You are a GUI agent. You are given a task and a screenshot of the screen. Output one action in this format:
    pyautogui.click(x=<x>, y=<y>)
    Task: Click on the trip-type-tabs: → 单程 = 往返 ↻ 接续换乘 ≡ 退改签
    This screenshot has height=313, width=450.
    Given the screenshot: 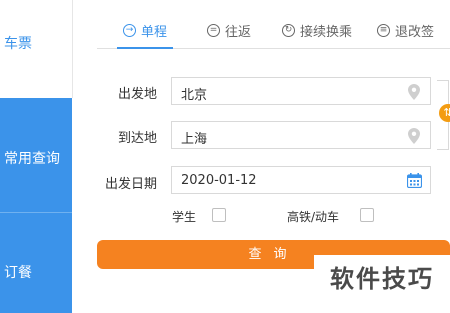 What is the action you would take?
    pyautogui.click(x=273, y=31)
    